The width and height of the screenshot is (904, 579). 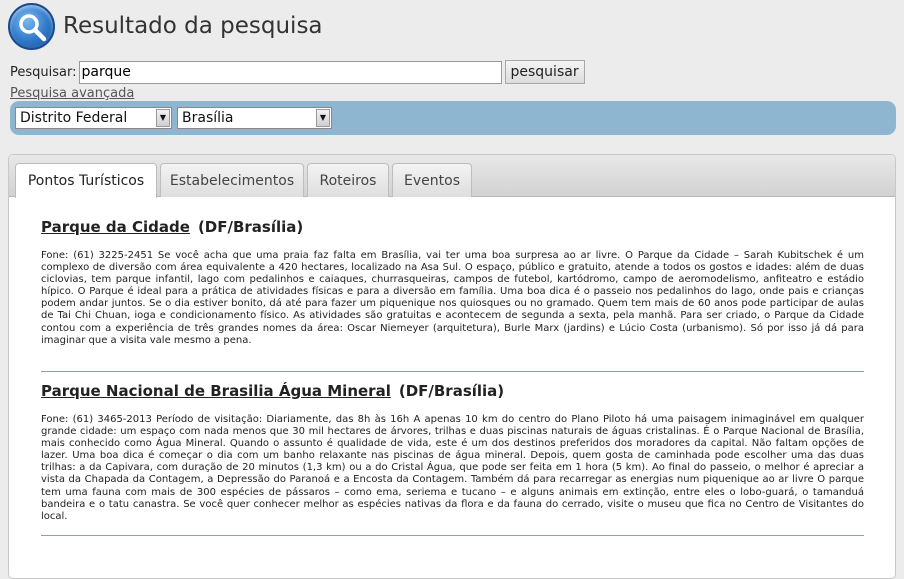 What do you see at coordinates (232, 180) in the screenshot?
I see `tab-estabelecimentos: Estabelecimentos` at bounding box center [232, 180].